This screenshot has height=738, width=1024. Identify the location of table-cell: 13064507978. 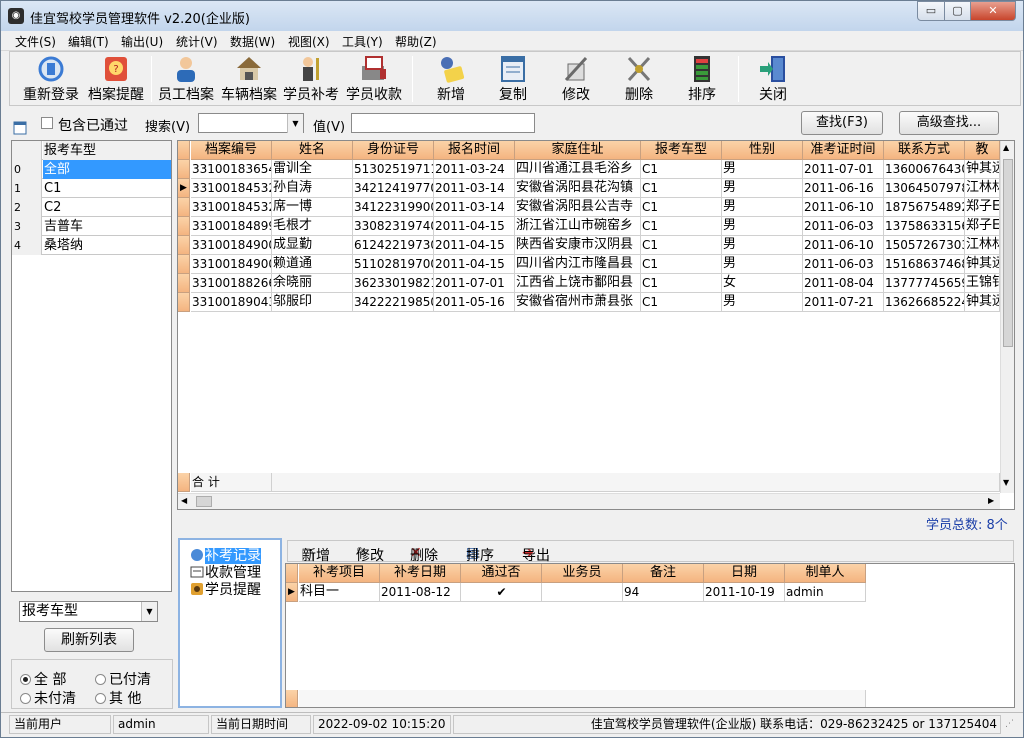
(924, 188).